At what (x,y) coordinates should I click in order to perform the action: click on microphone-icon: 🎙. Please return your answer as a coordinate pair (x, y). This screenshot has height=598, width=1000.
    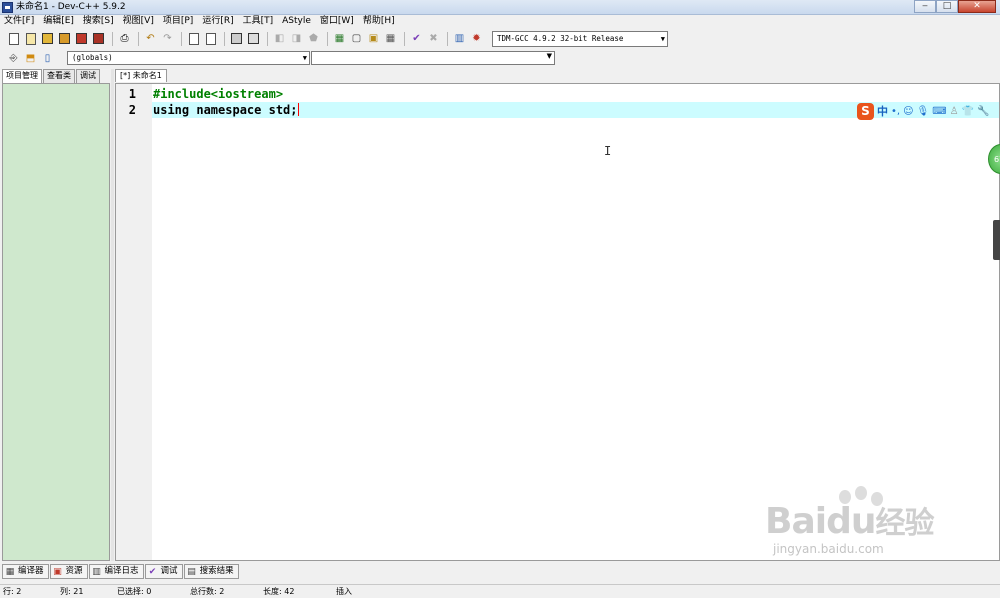
    Looking at the image, I should click on (923, 111).